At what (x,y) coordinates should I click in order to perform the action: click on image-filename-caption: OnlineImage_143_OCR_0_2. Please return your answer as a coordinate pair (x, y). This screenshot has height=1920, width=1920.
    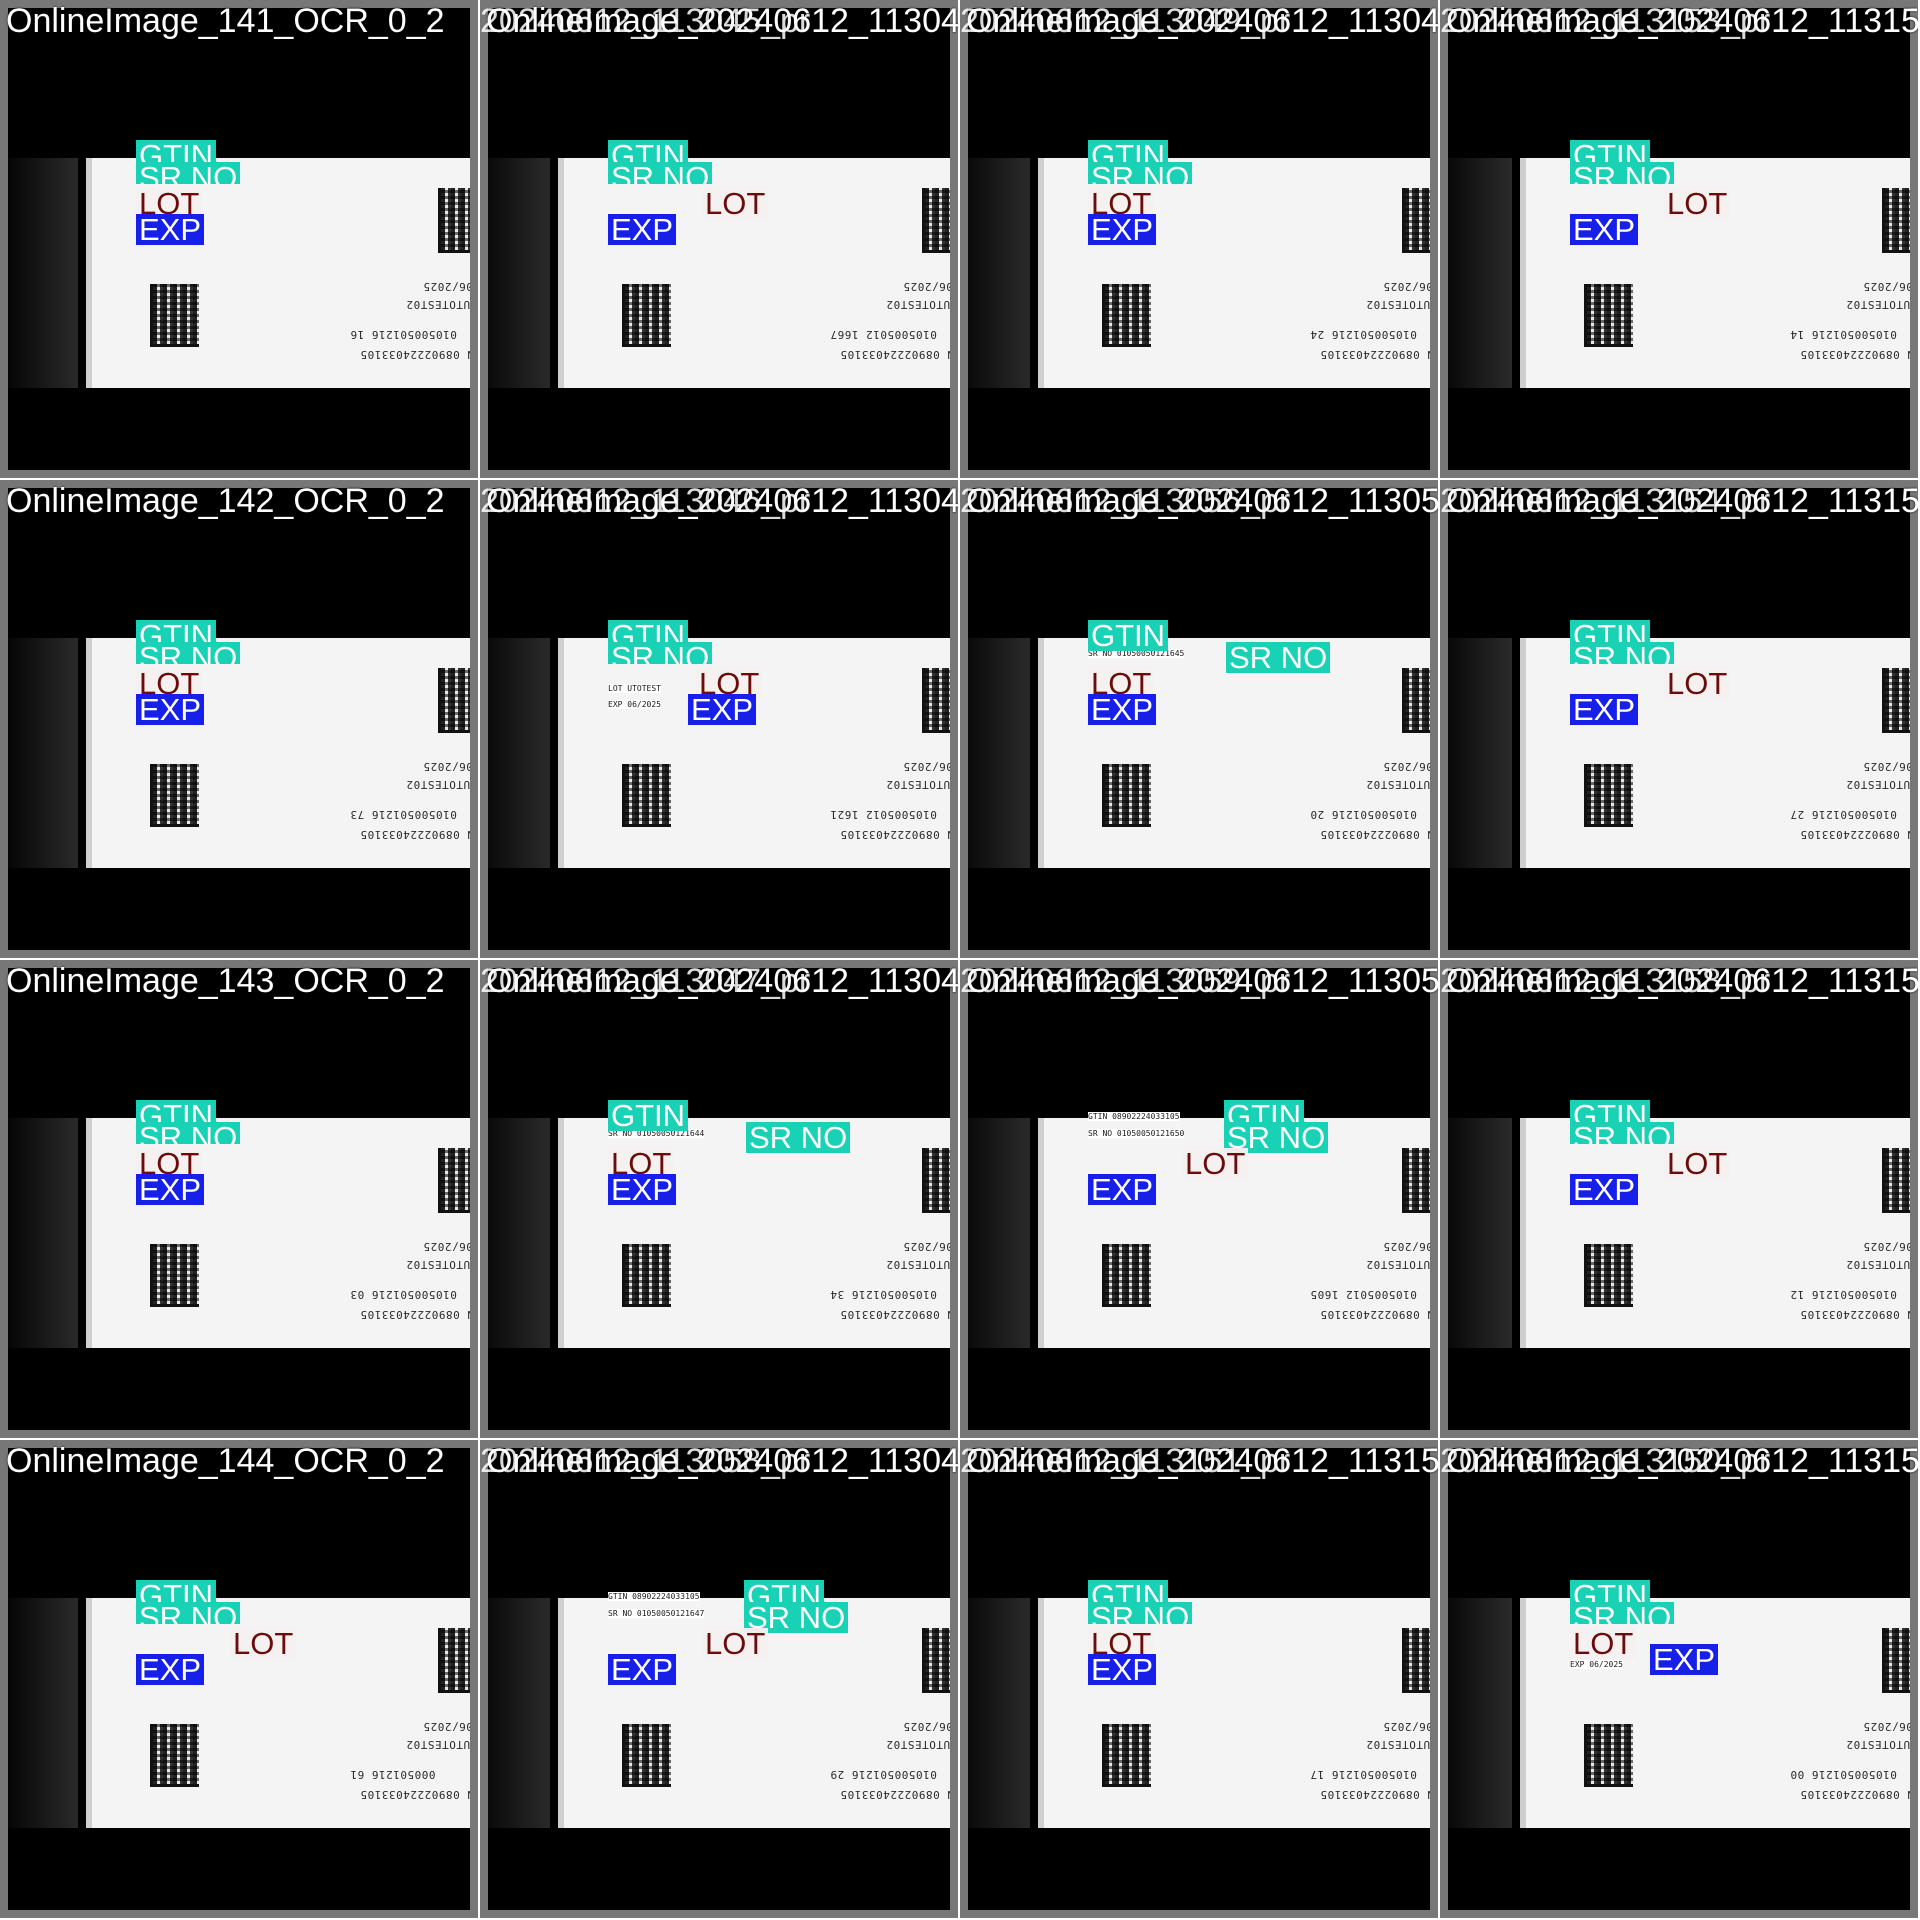
    Looking at the image, I should click on (225, 981).